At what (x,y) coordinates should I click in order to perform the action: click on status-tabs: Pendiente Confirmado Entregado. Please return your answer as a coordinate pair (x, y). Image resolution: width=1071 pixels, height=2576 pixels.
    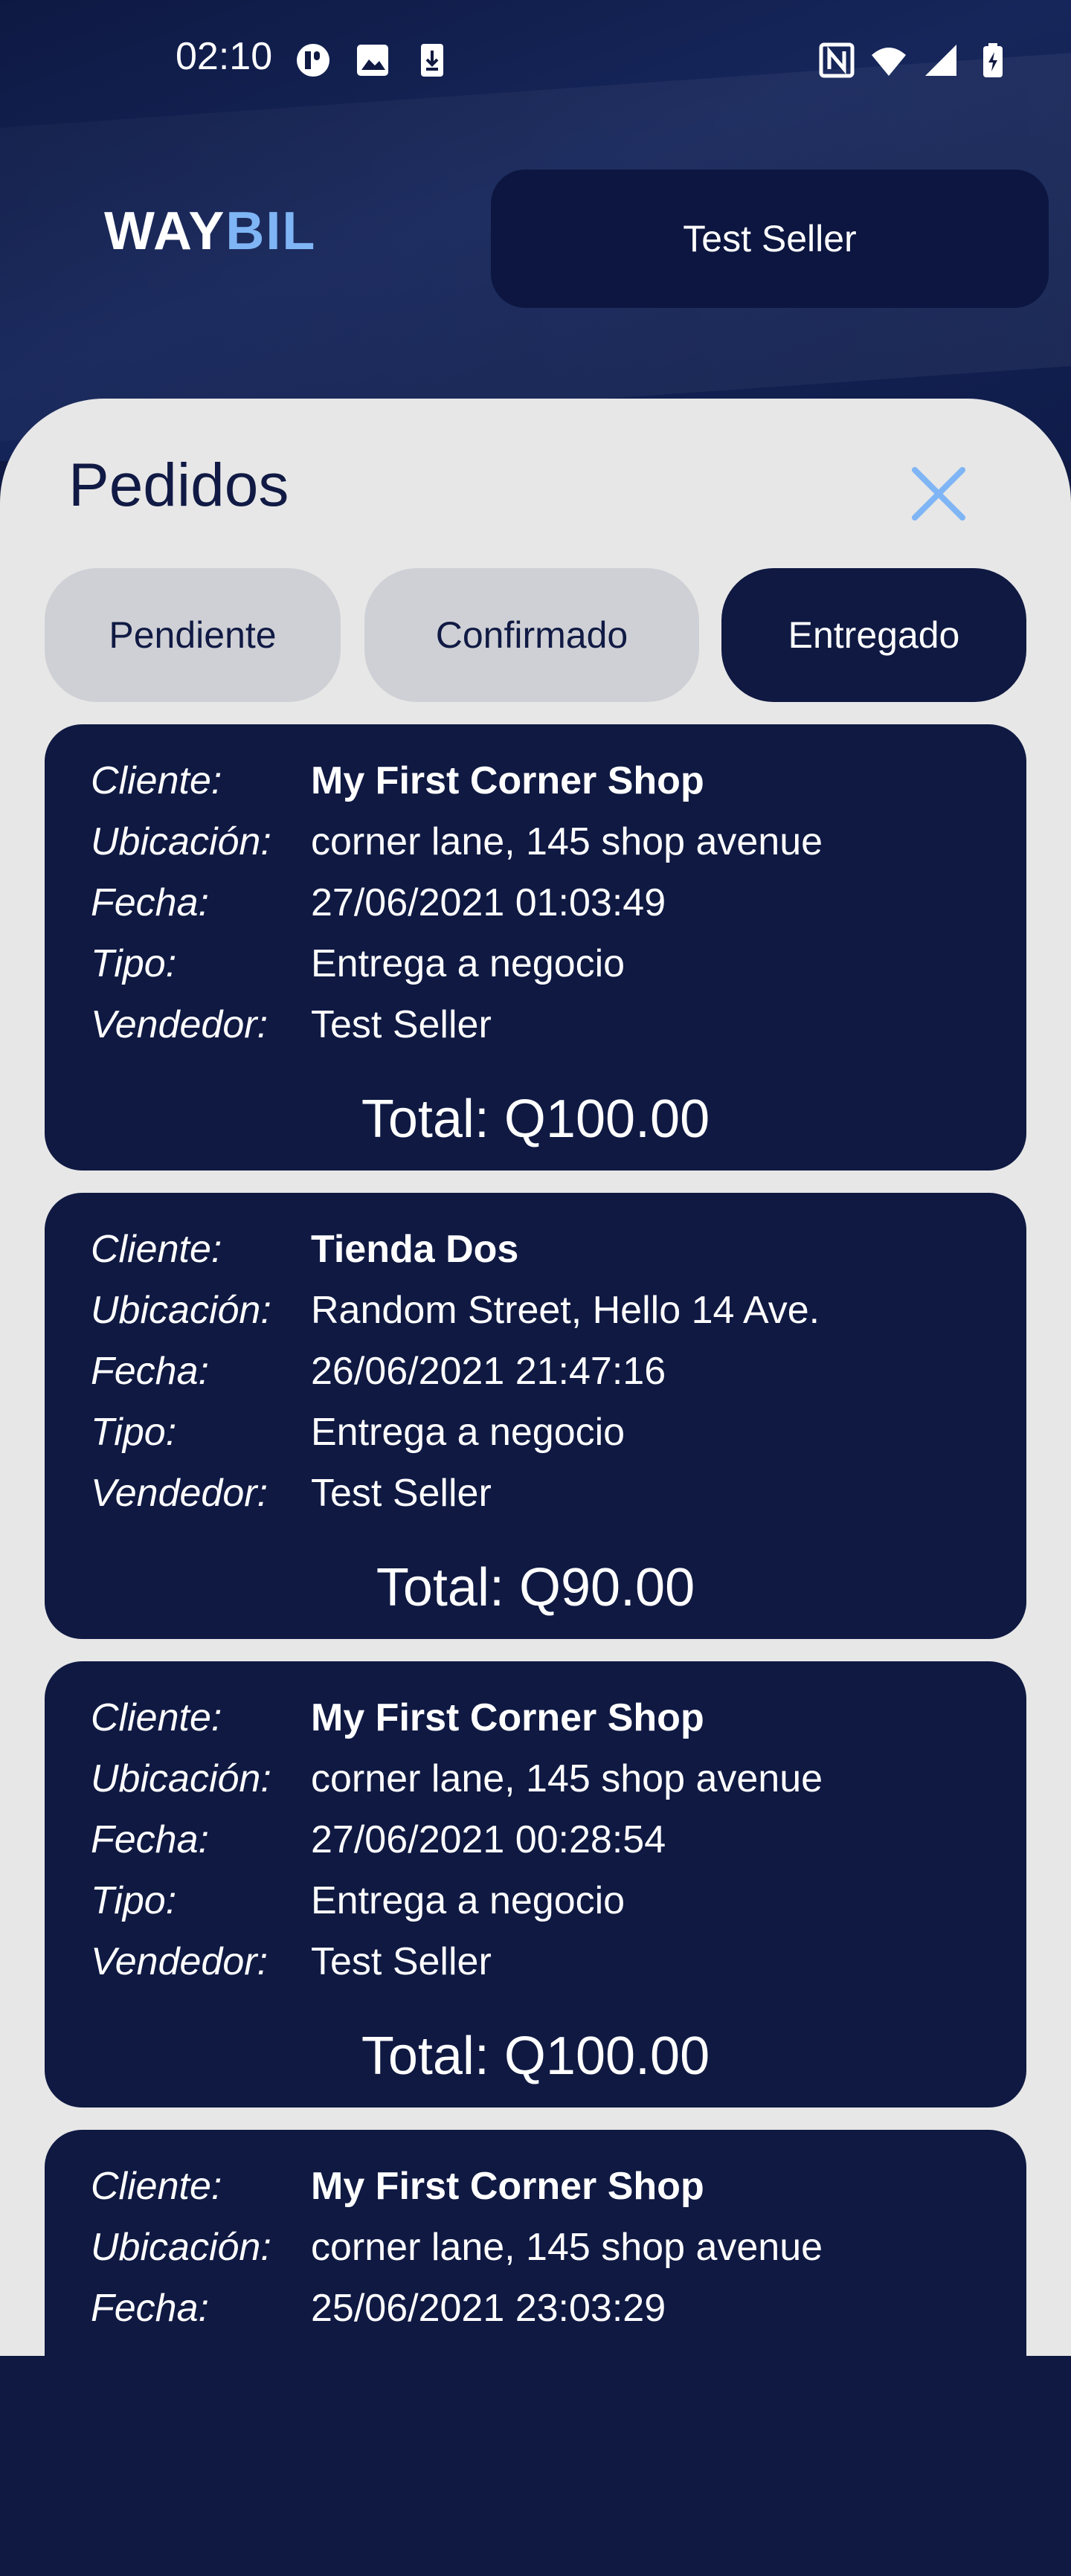
    Looking at the image, I should click on (536, 635).